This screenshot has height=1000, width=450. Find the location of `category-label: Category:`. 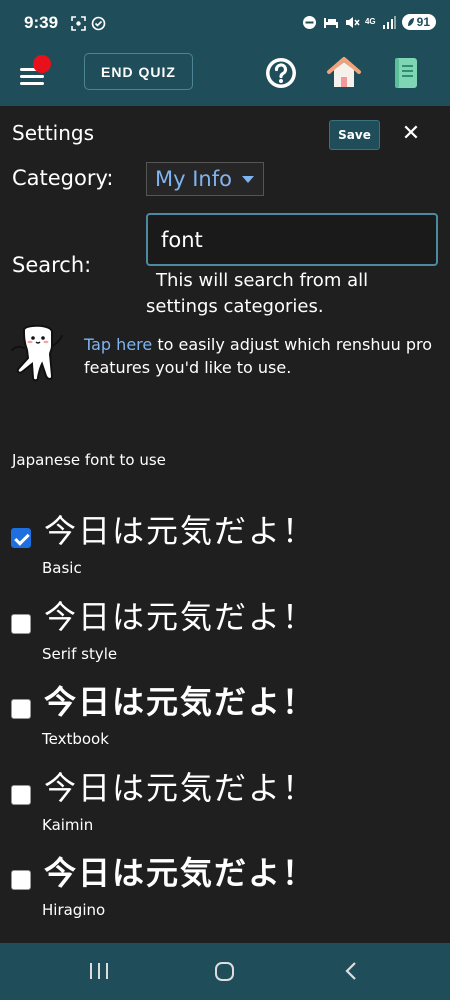

category-label: Category: is located at coordinates (63, 178).